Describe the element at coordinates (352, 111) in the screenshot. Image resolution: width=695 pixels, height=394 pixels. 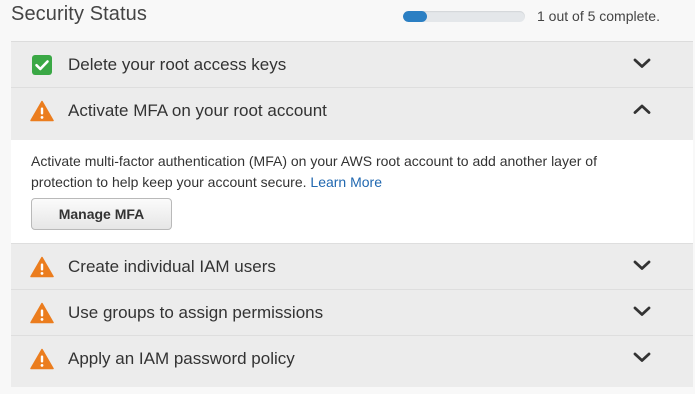
I see `checklist-item-activate-mfa: Activate MFA on your root account` at that location.